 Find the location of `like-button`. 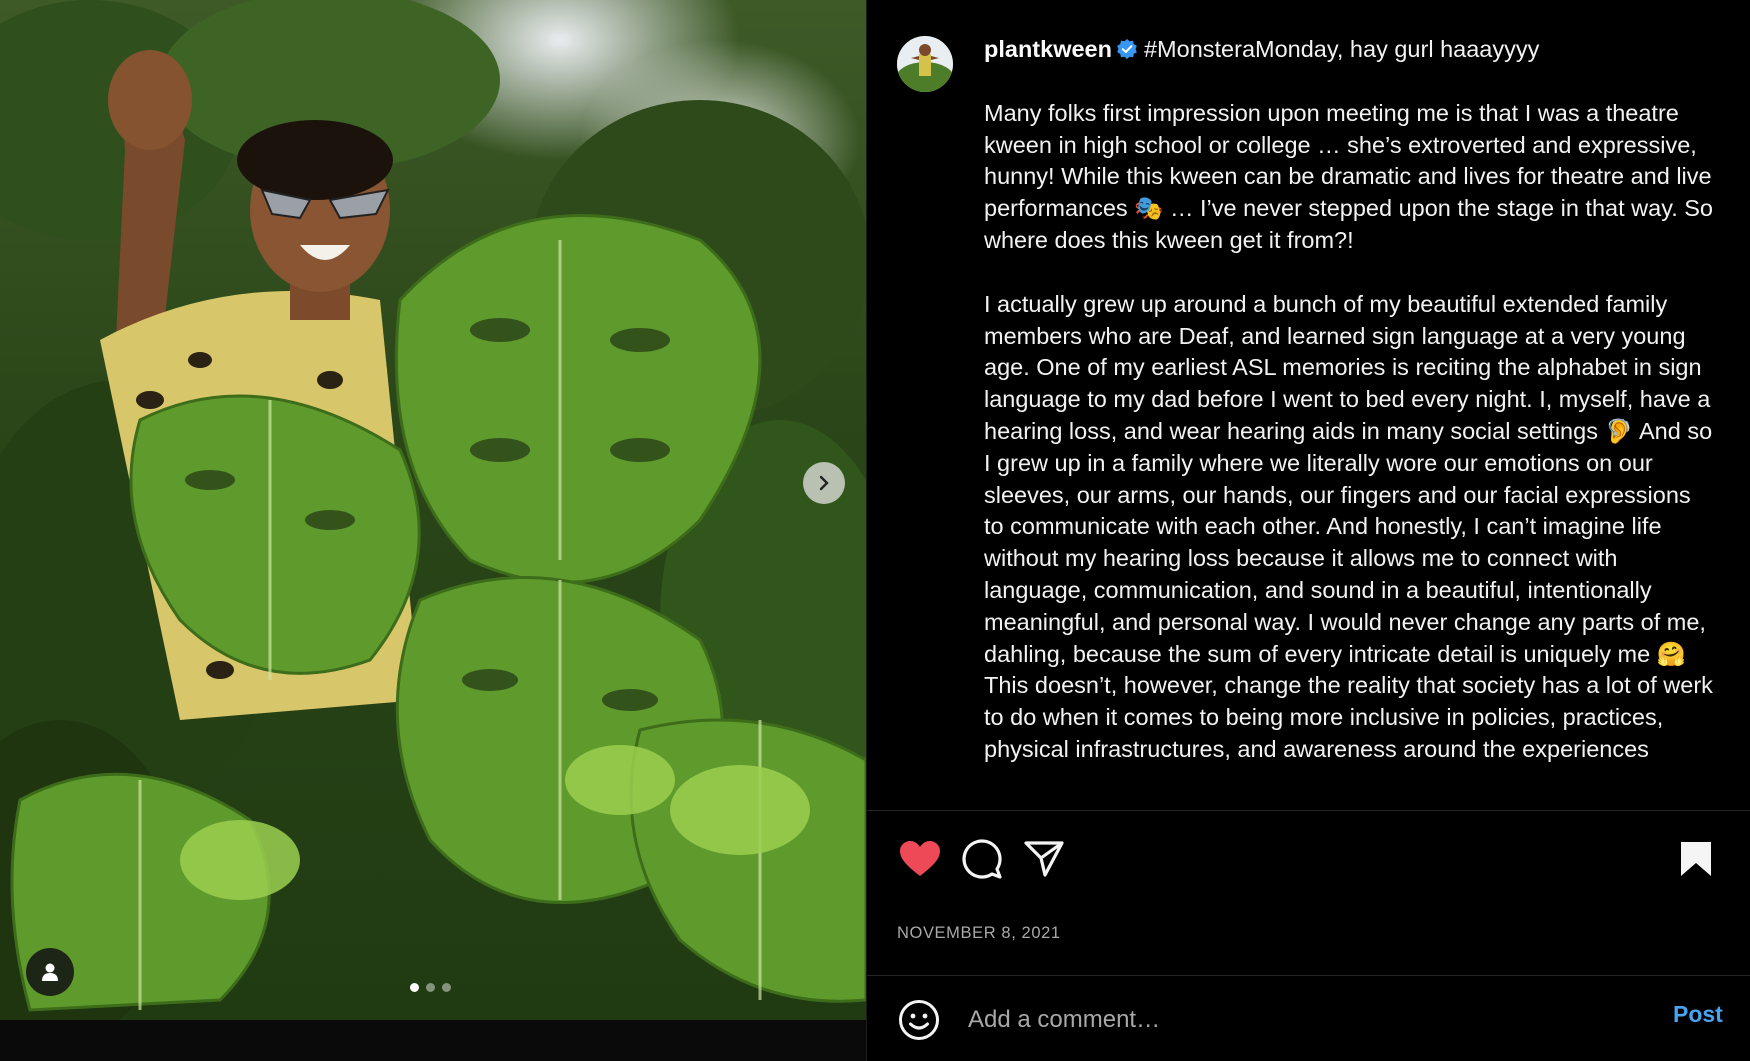

like-button is located at coordinates (920, 859).